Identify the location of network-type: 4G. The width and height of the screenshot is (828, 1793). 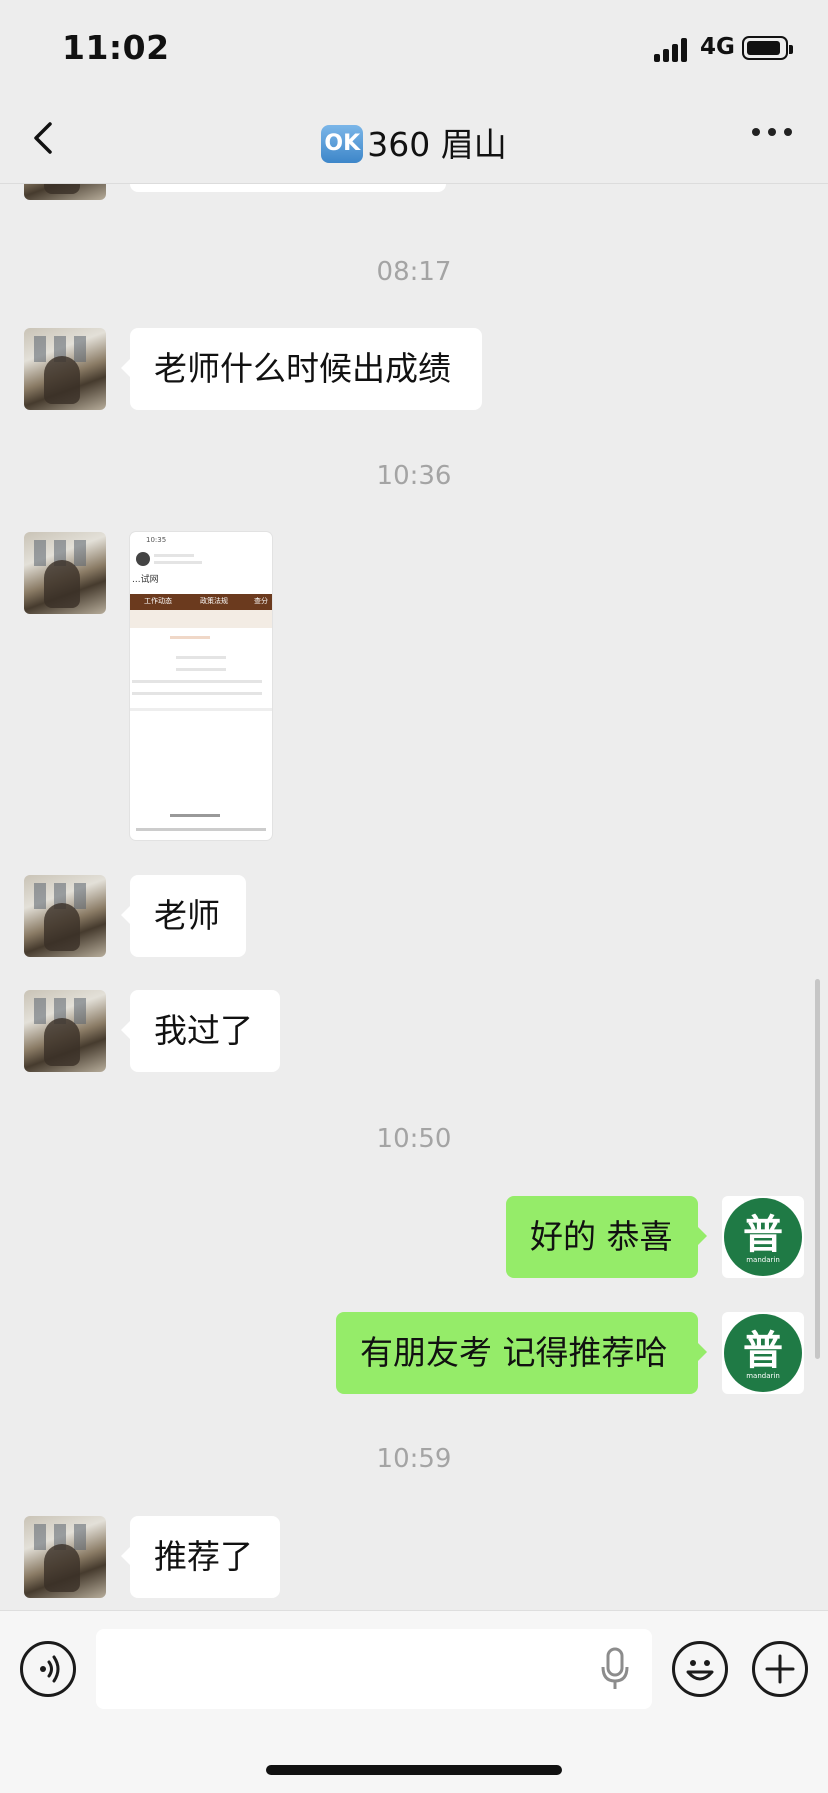
(717, 47).